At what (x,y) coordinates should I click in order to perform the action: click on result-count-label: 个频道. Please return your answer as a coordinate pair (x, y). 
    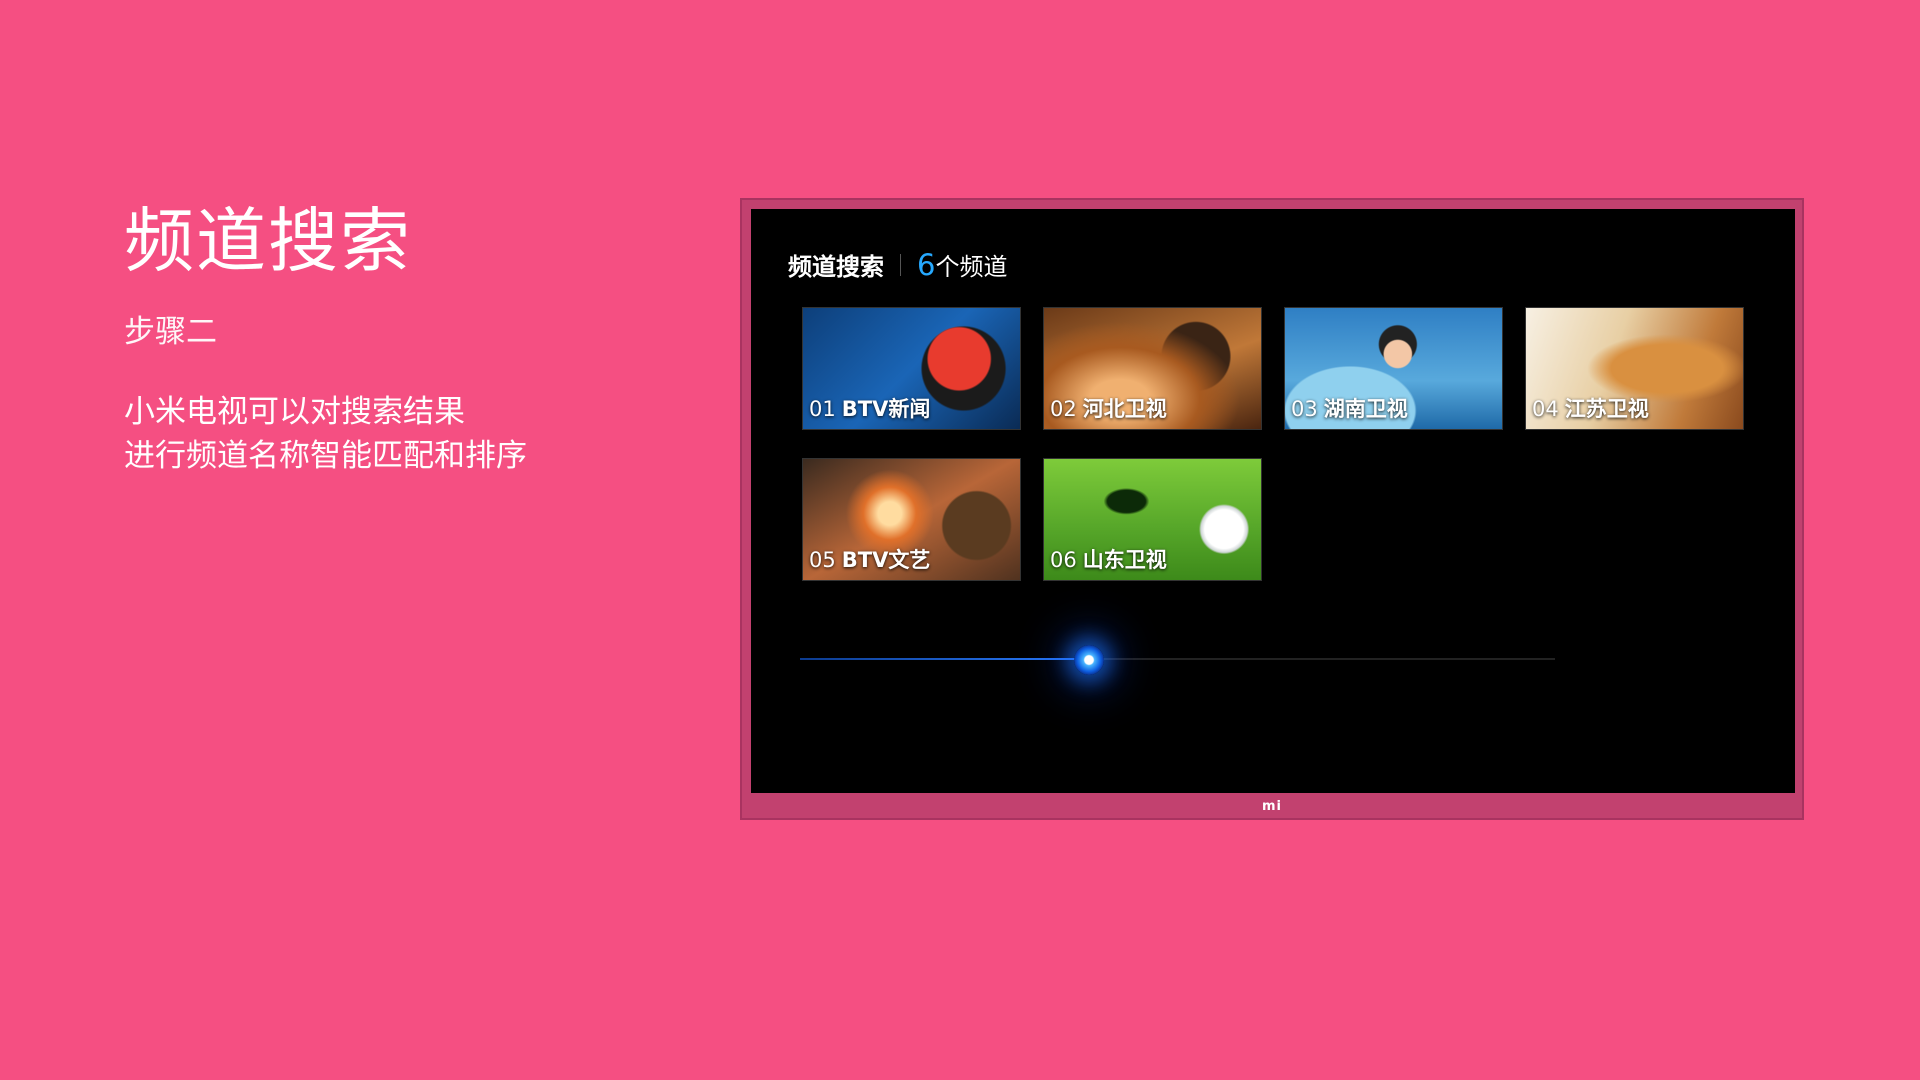
    Looking at the image, I should click on (971, 267).